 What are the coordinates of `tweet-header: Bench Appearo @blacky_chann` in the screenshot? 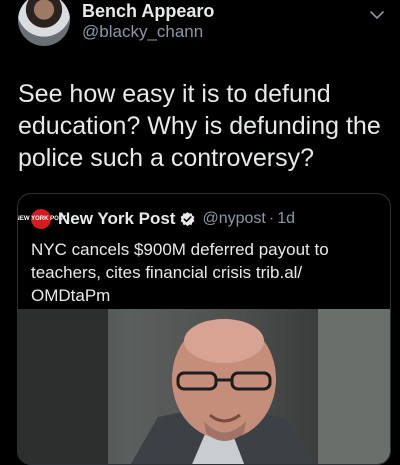 It's located at (200, 28).